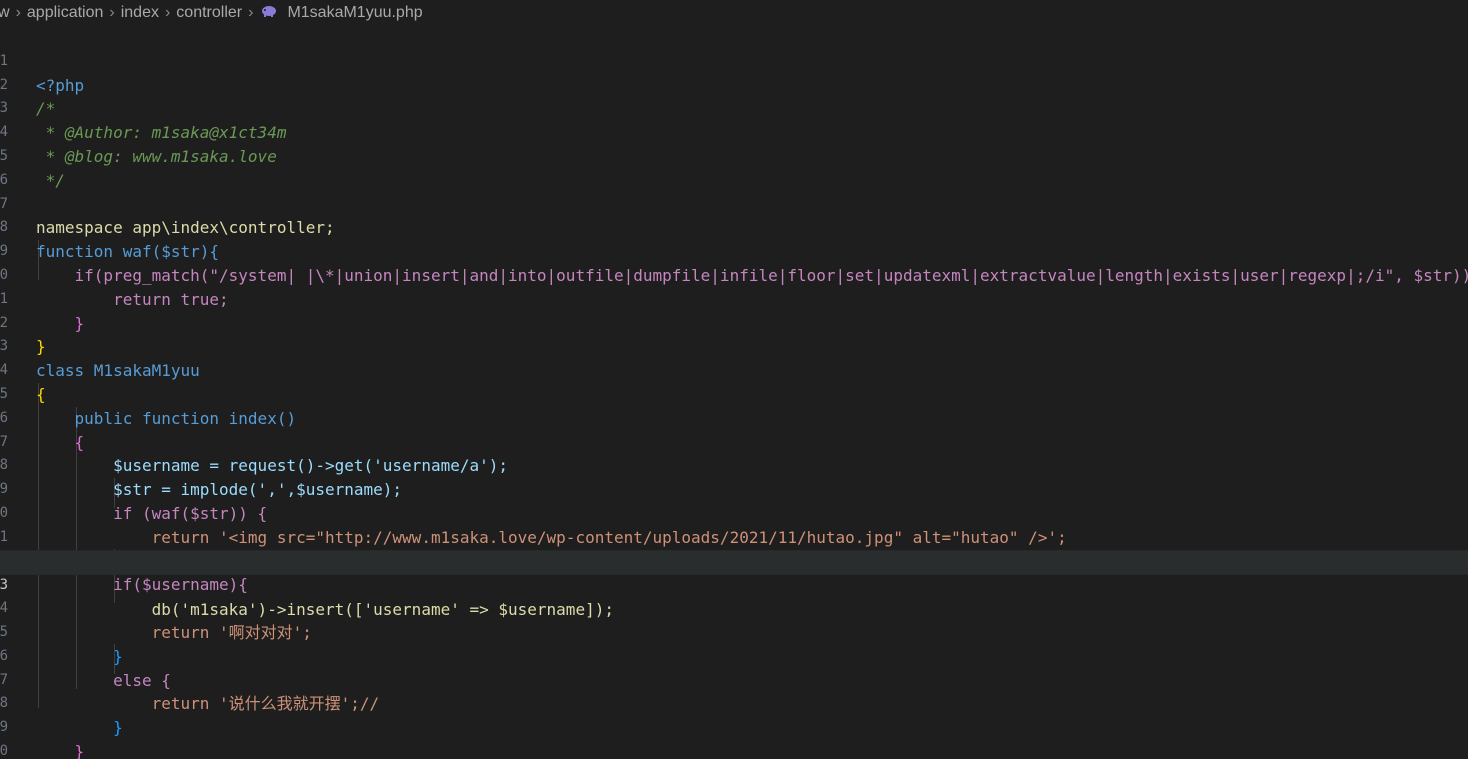 The height and width of the screenshot is (759, 1468). What do you see at coordinates (734, 60) in the screenshot?
I see `code-line: 1 <?php` at bounding box center [734, 60].